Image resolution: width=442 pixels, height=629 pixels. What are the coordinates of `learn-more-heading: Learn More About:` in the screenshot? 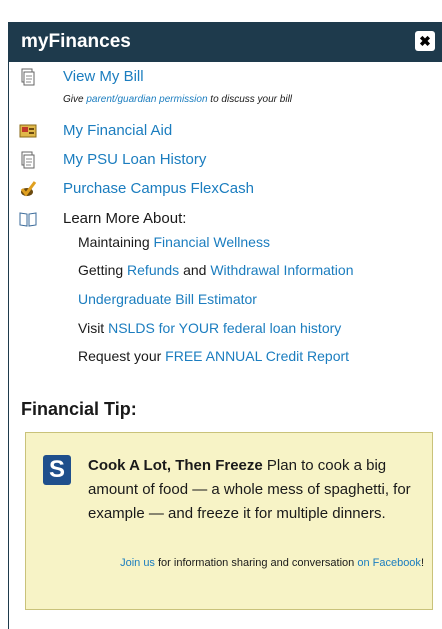 It's located at (169, 219).